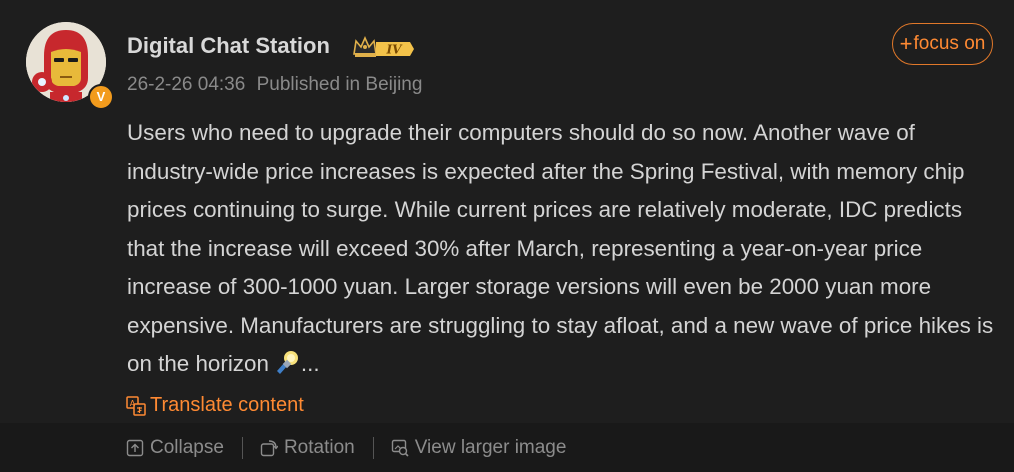 This screenshot has width=1014, height=472. What do you see at coordinates (135, 447) in the screenshot?
I see `collapse-icon` at bounding box center [135, 447].